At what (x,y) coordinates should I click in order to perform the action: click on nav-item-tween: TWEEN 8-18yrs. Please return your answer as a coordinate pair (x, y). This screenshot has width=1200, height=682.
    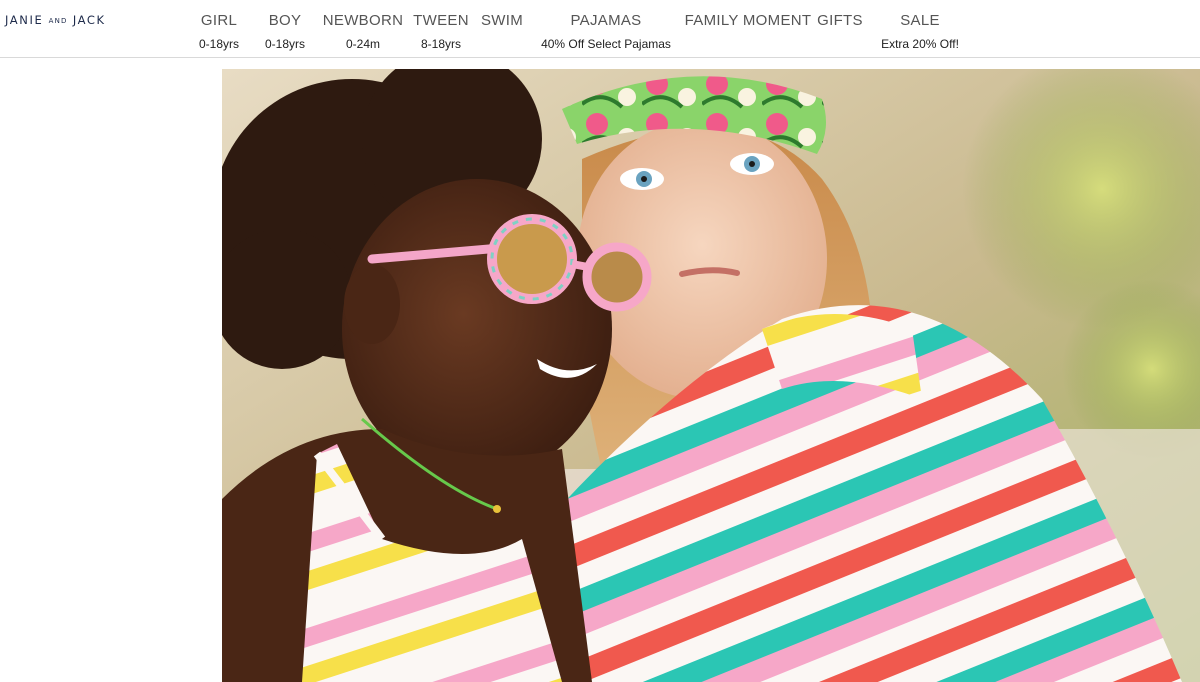
    Looking at the image, I should click on (441, 31).